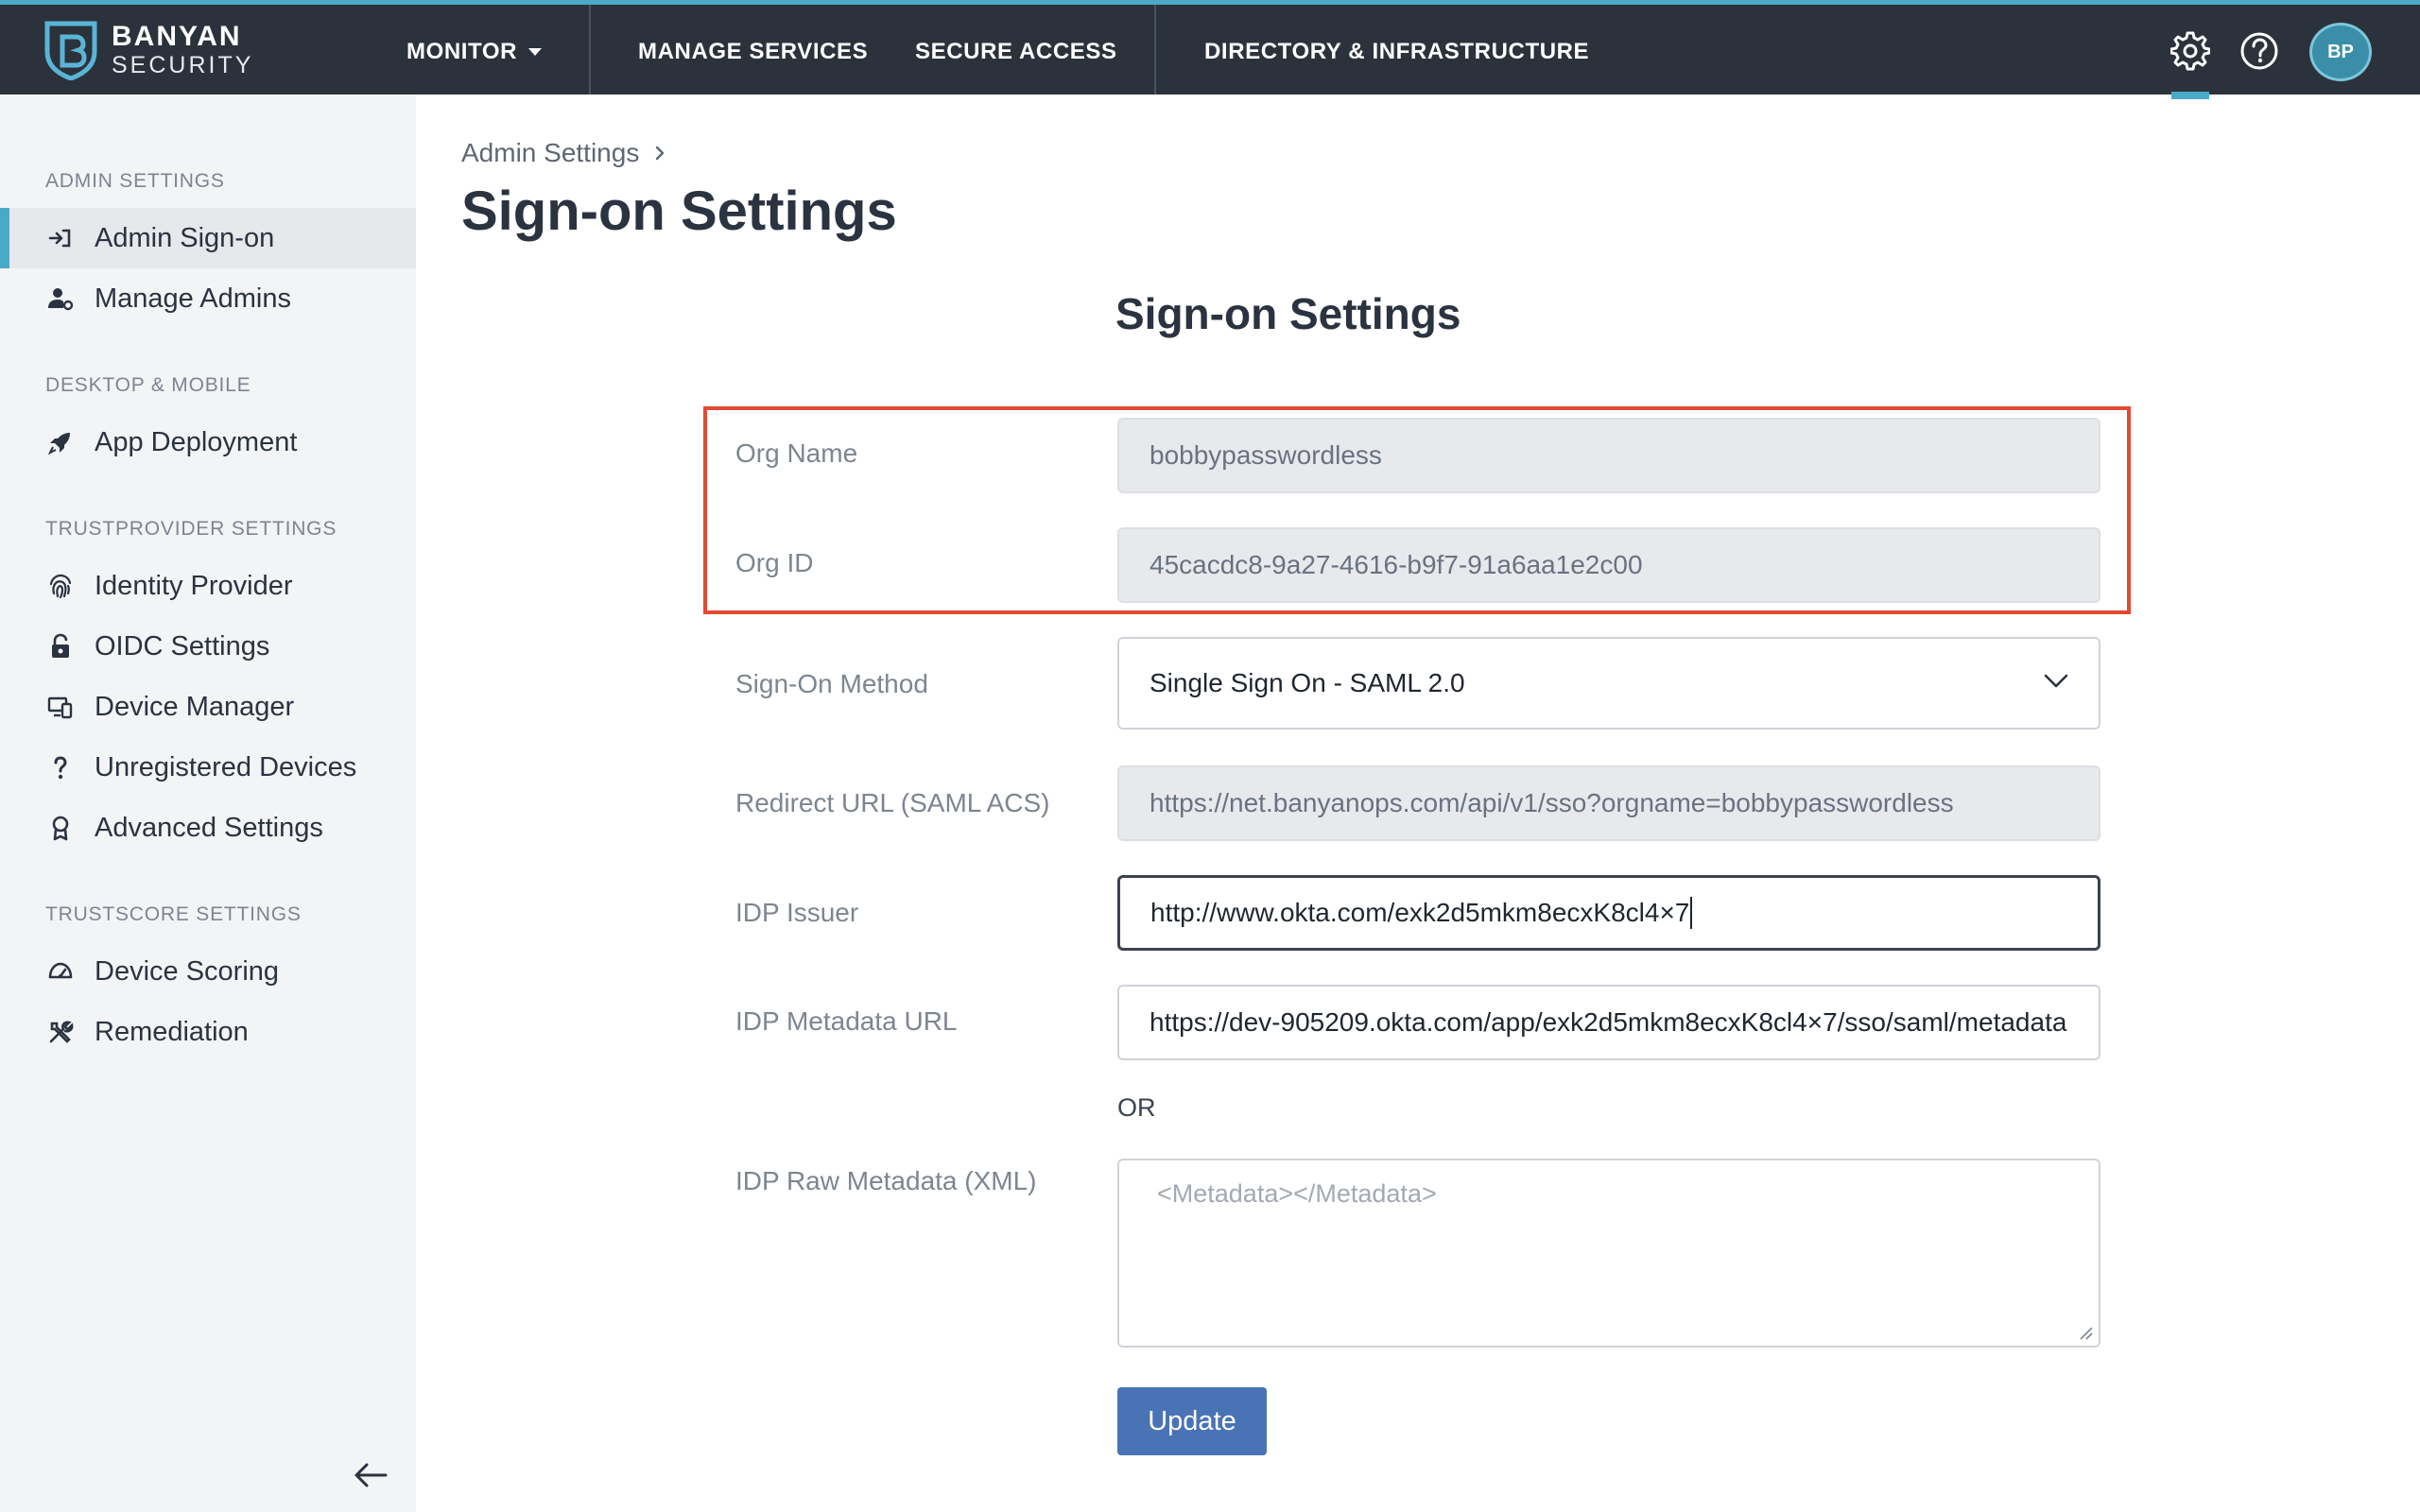 The width and height of the screenshot is (2420, 1512). What do you see at coordinates (60, 442) in the screenshot?
I see `rocket-icon` at bounding box center [60, 442].